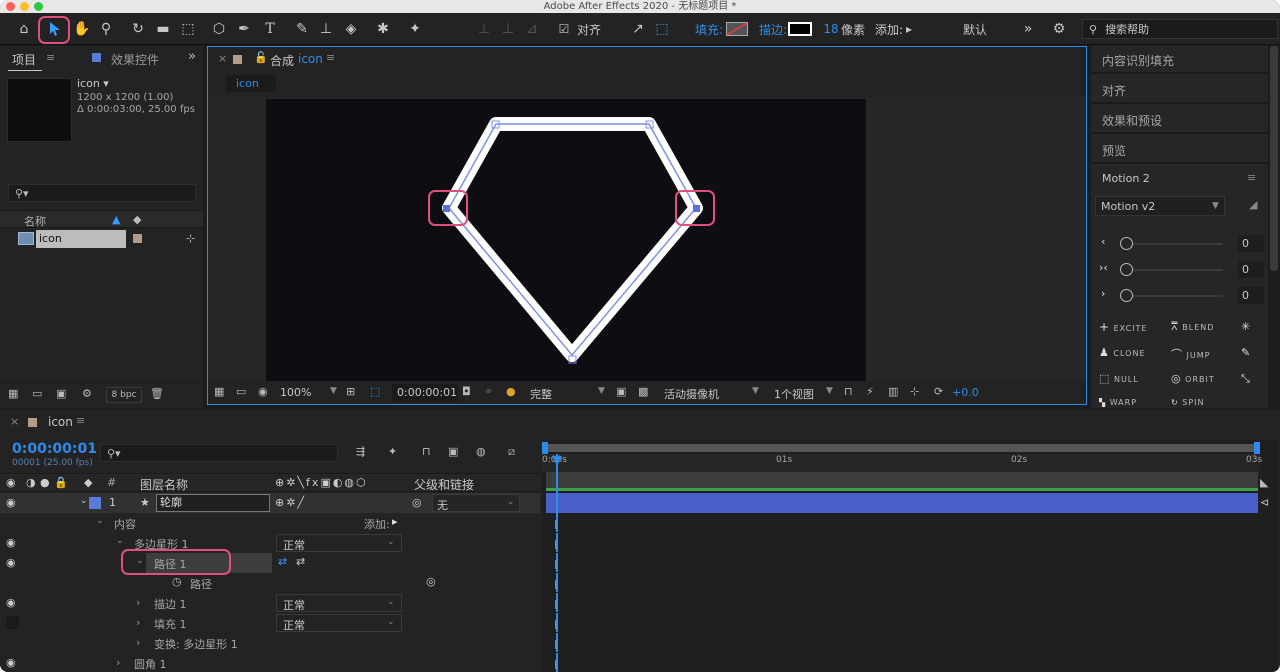 The image size is (1280, 672). What do you see at coordinates (263, 391) in the screenshot?
I see `vr-icon: ◉` at bounding box center [263, 391].